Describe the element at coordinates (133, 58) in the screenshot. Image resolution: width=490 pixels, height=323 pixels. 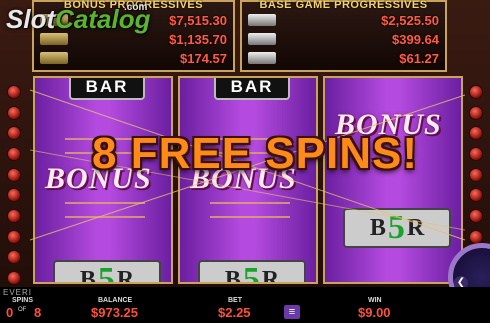
I see `bonus-progressive-row: $174.57` at that location.